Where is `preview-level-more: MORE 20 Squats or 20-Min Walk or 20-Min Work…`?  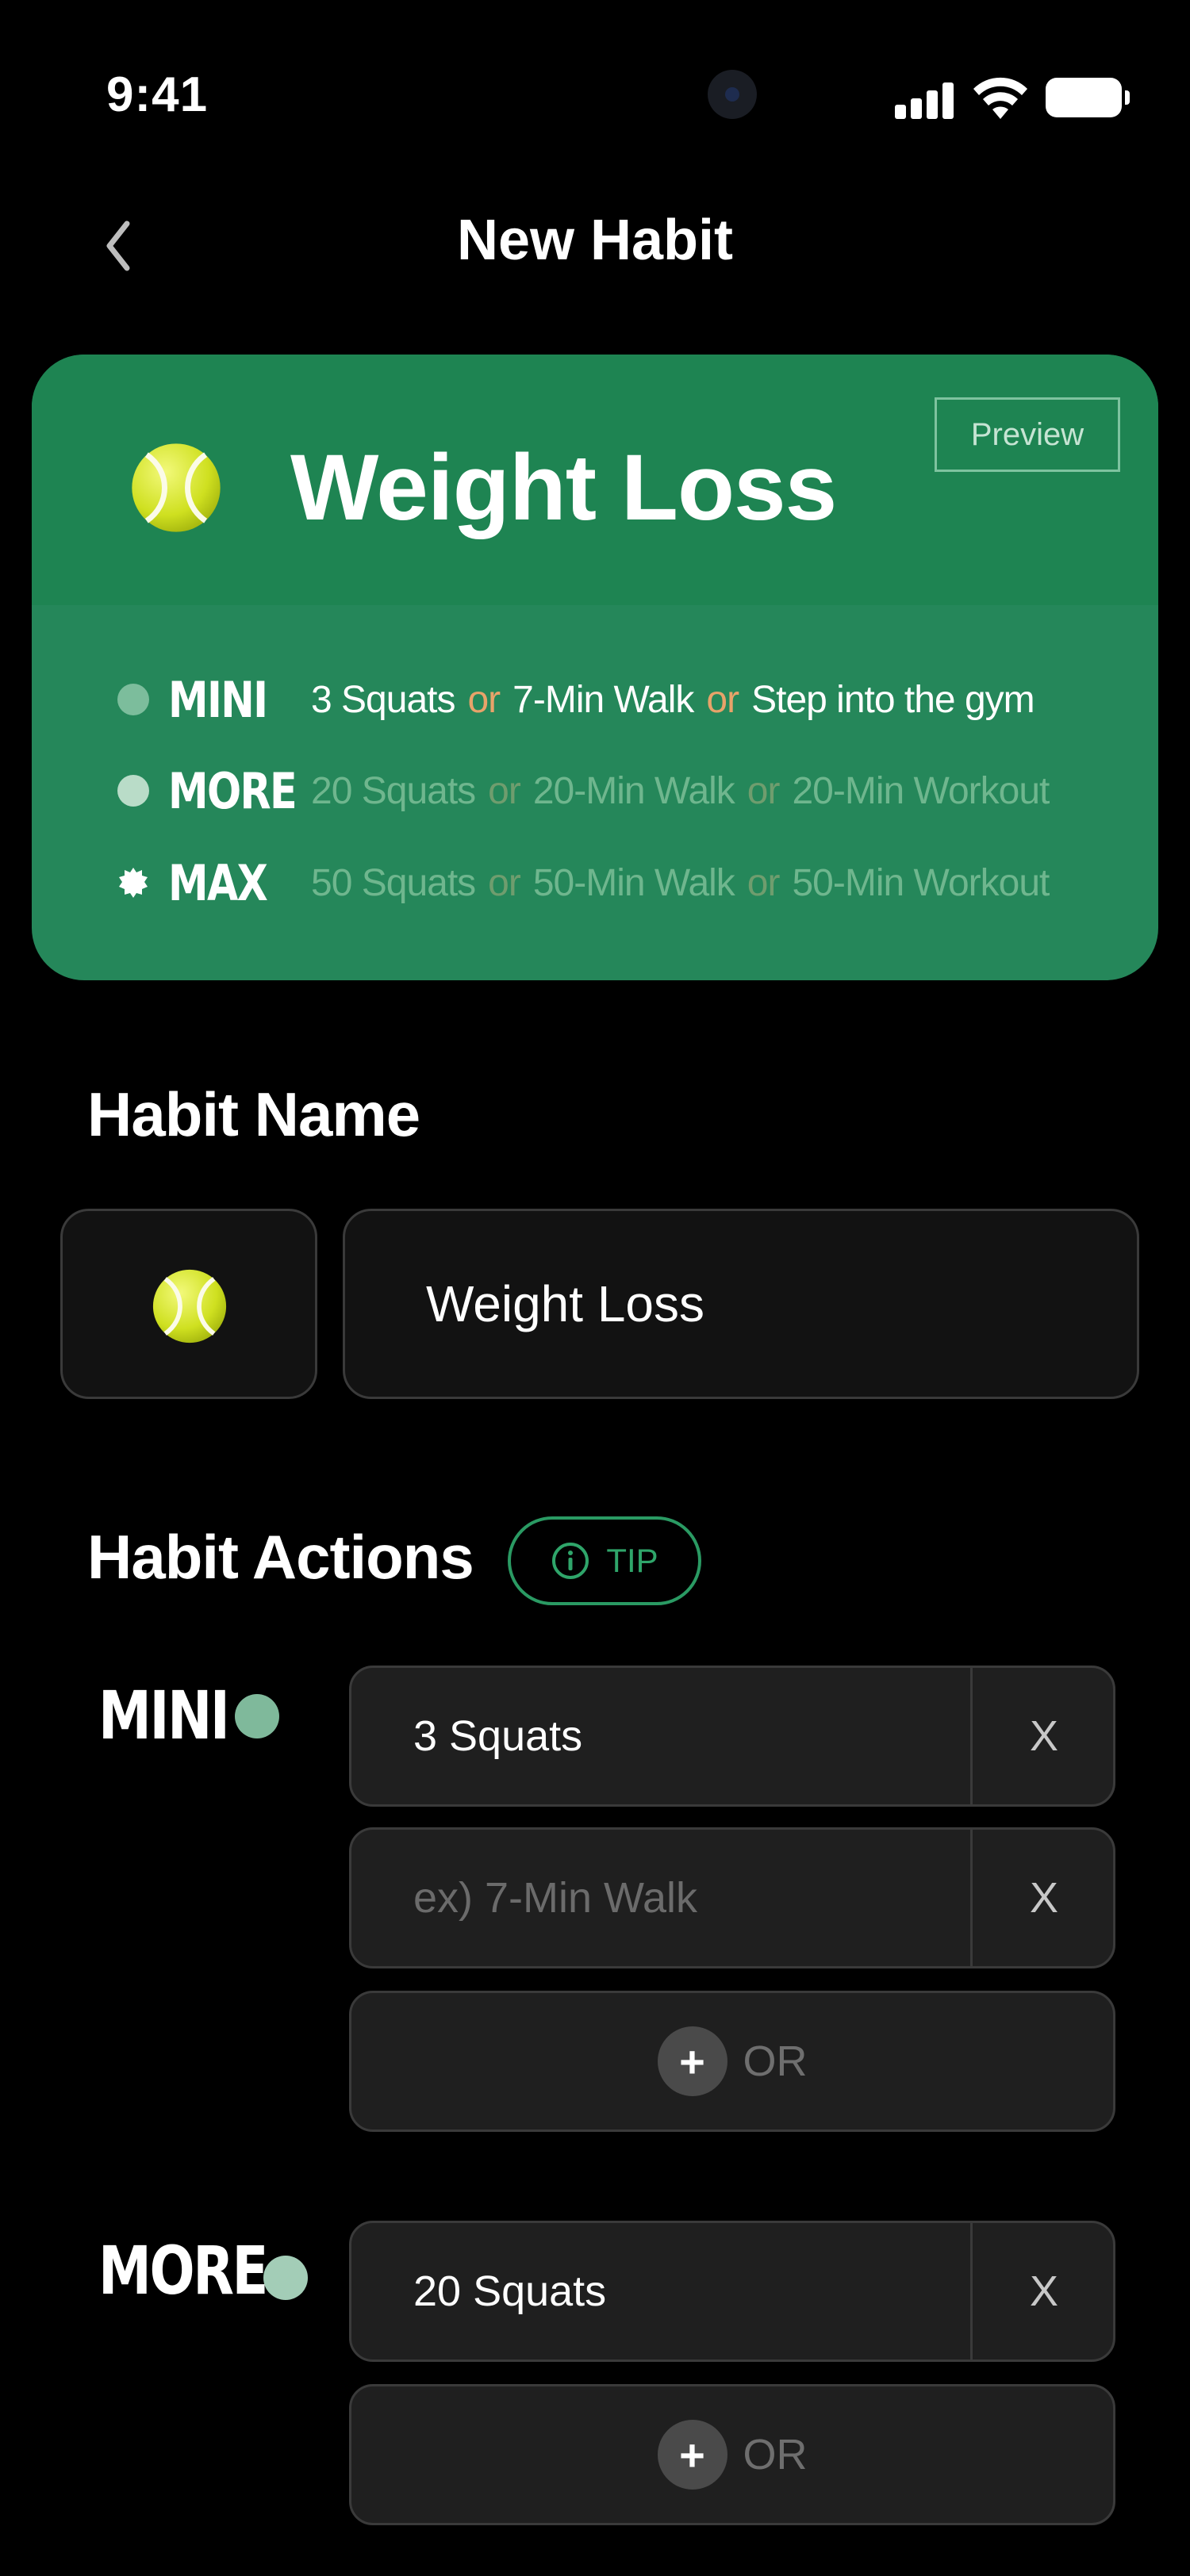
preview-level-more: MORE 20 Squats or 20-Min Walk or 20-Min Work… is located at coordinates (595, 791).